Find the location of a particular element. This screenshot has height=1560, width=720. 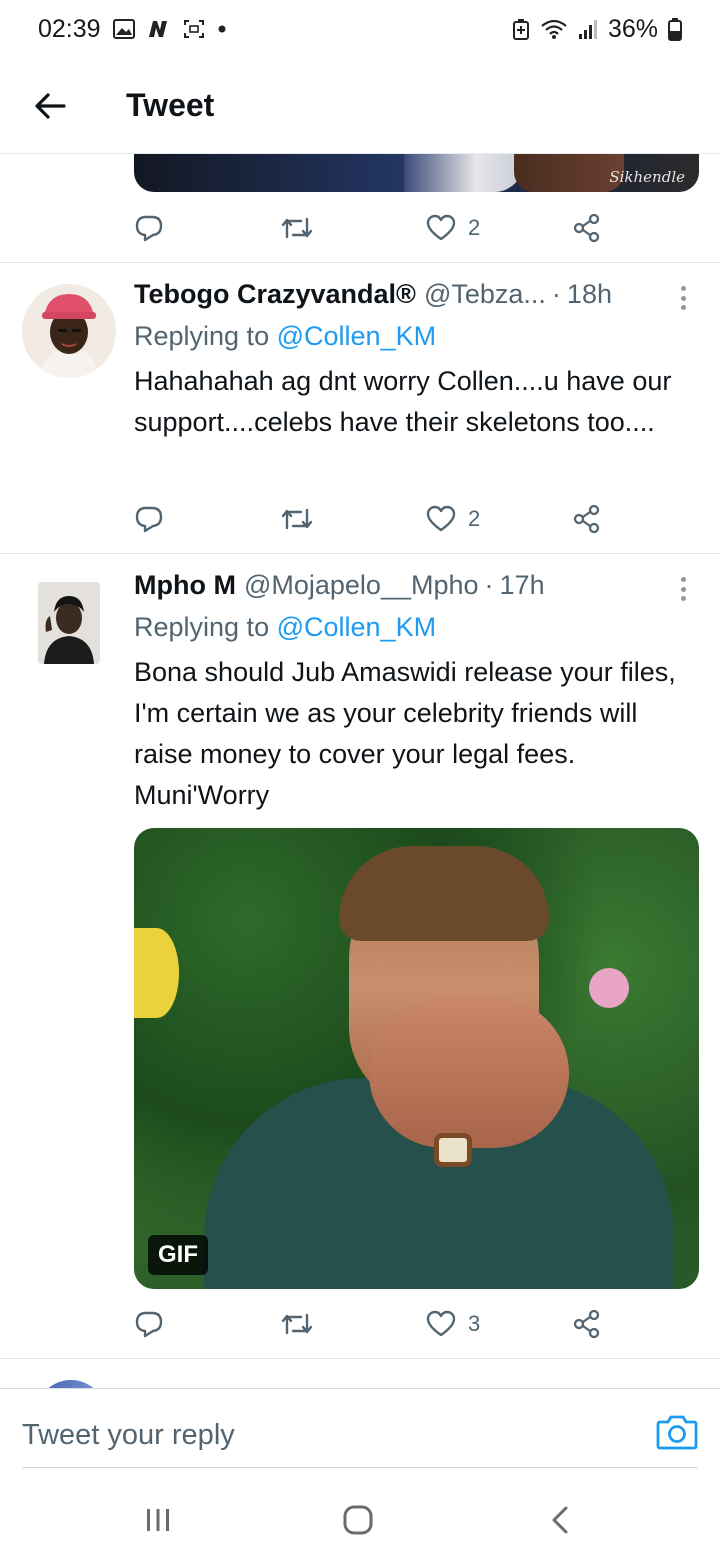

back-nav-button is located at coordinates (560, 1520).